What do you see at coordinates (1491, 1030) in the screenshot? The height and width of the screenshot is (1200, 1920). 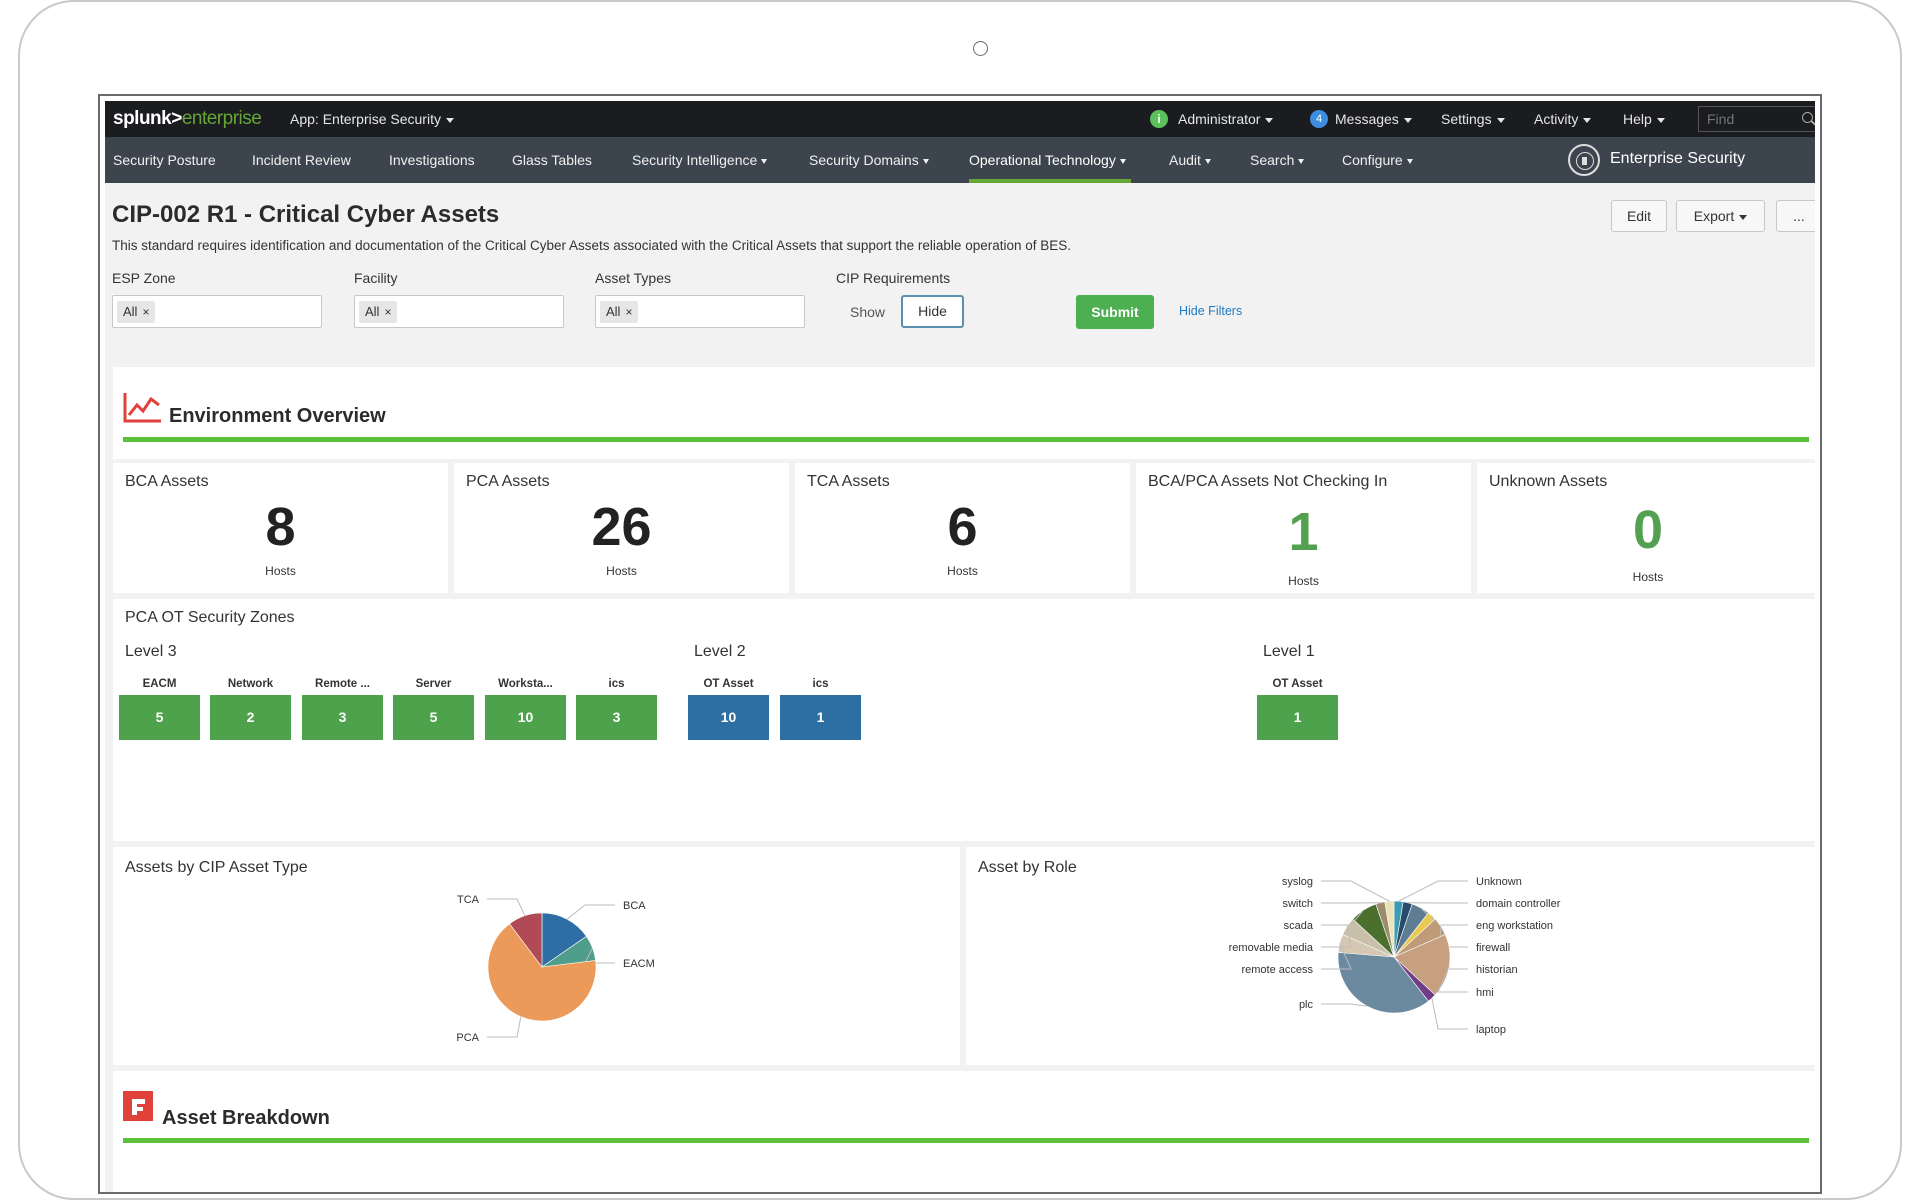 I see `pie-label: laptop` at bounding box center [1491, 1030].